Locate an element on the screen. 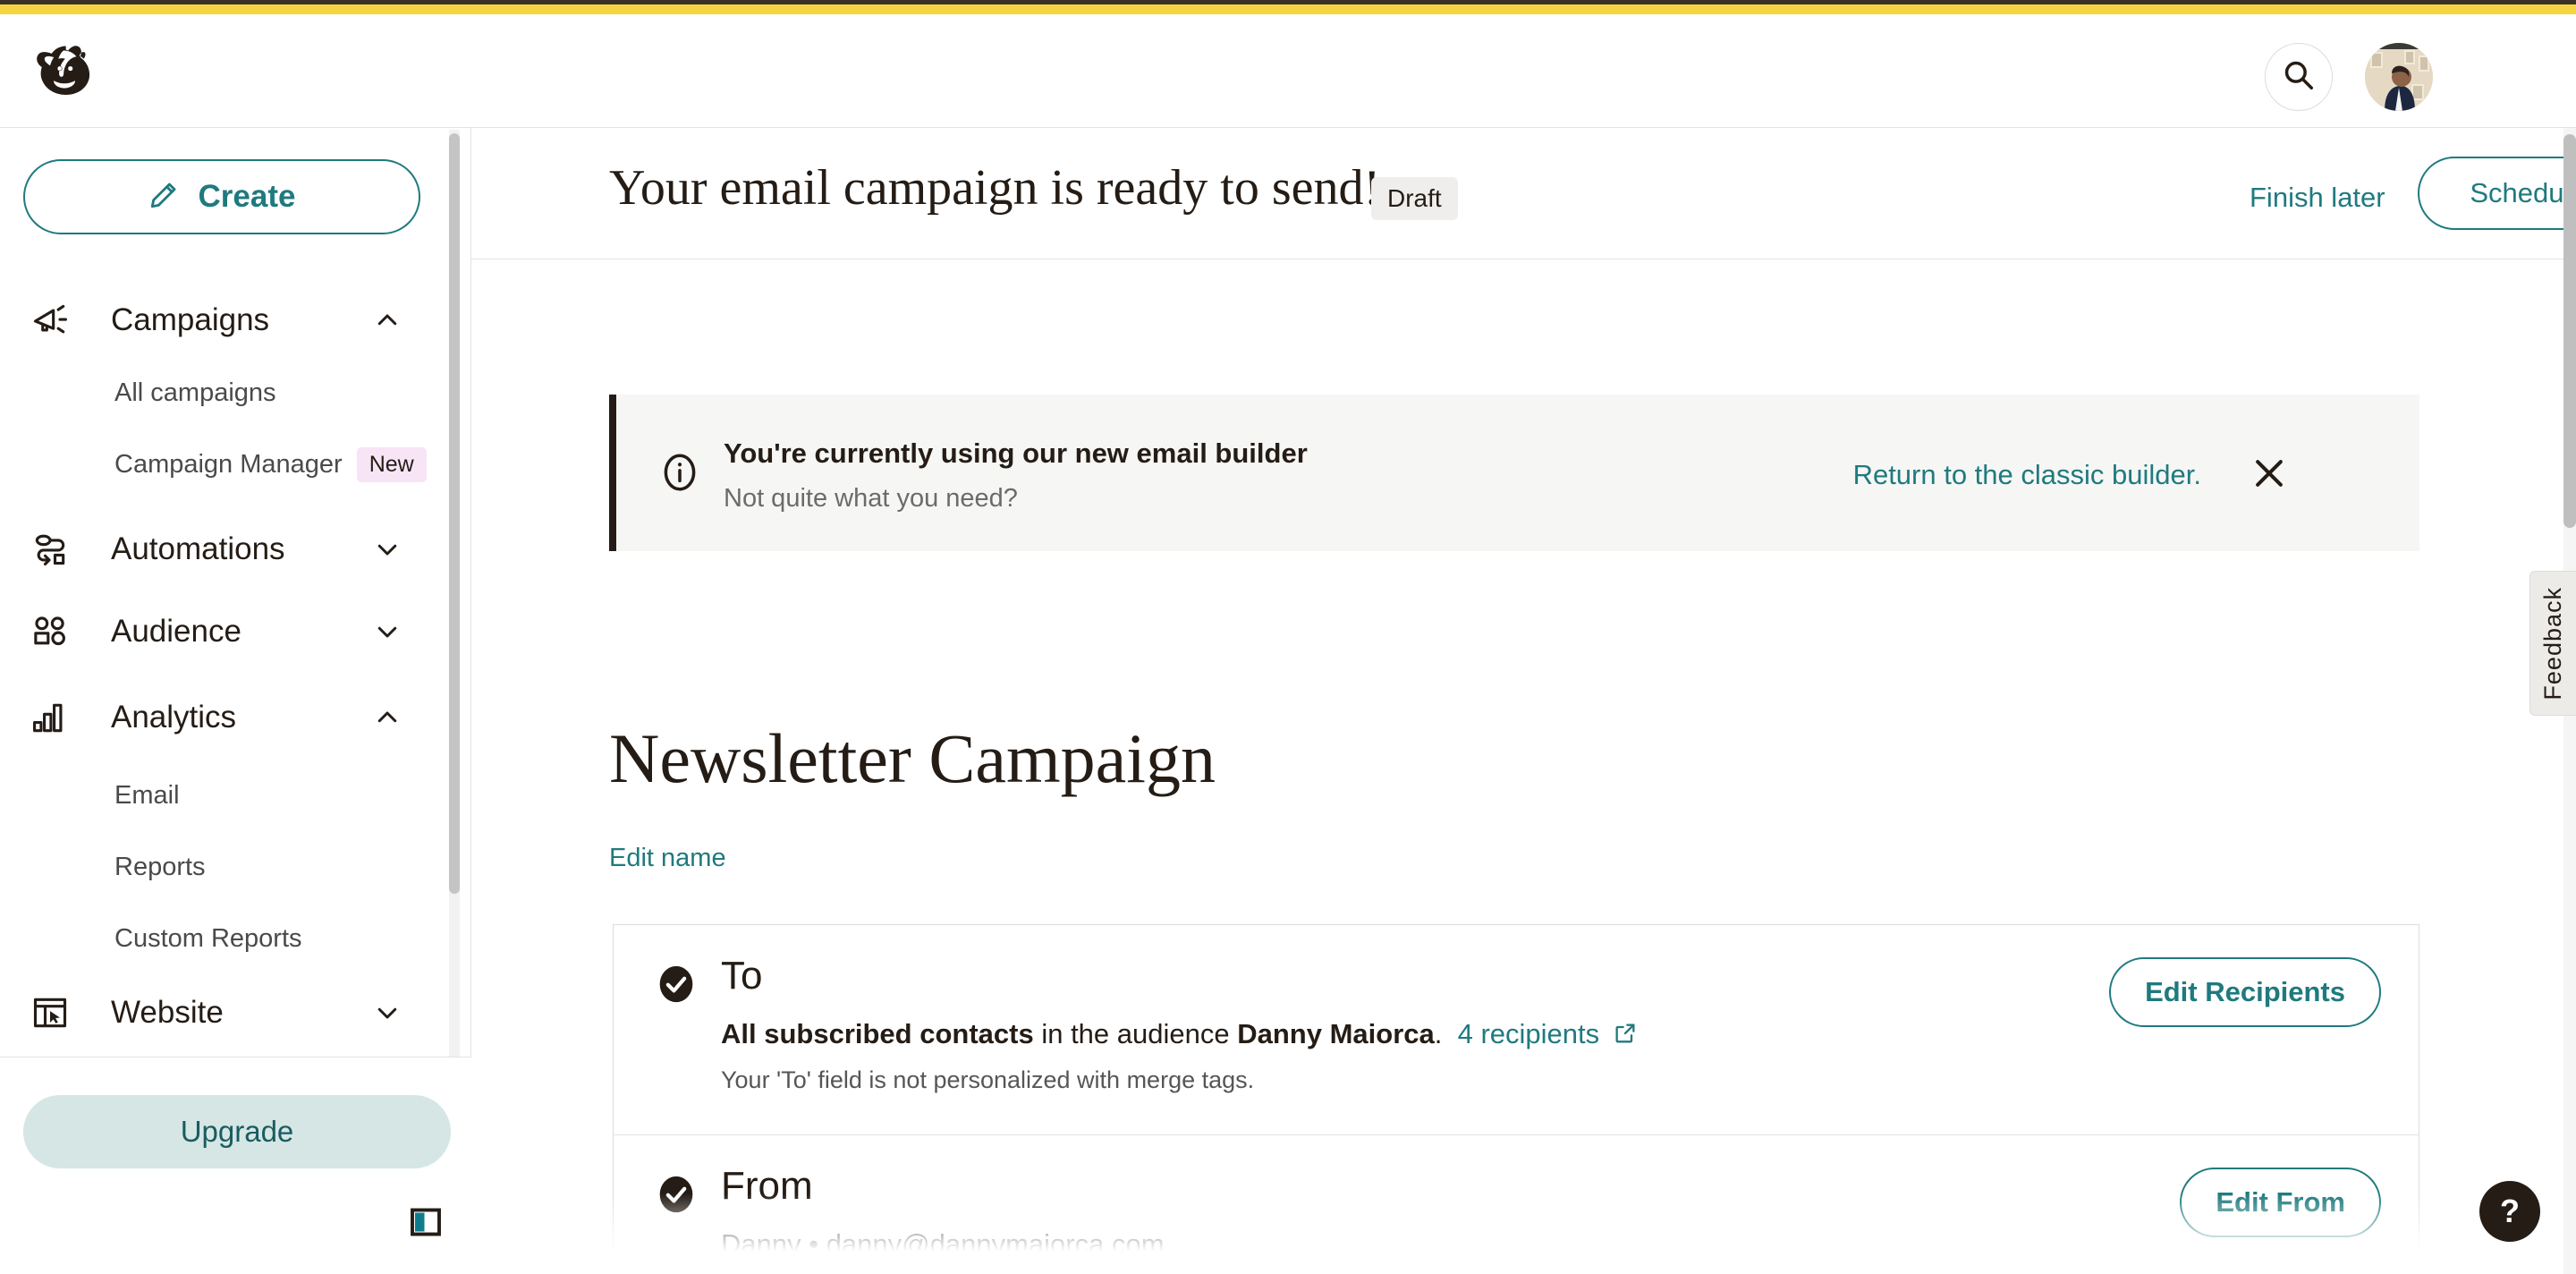  checklist-row-from-detail: Danny • danny@dannymaiorca.com is located at coordinates (943, 1244).